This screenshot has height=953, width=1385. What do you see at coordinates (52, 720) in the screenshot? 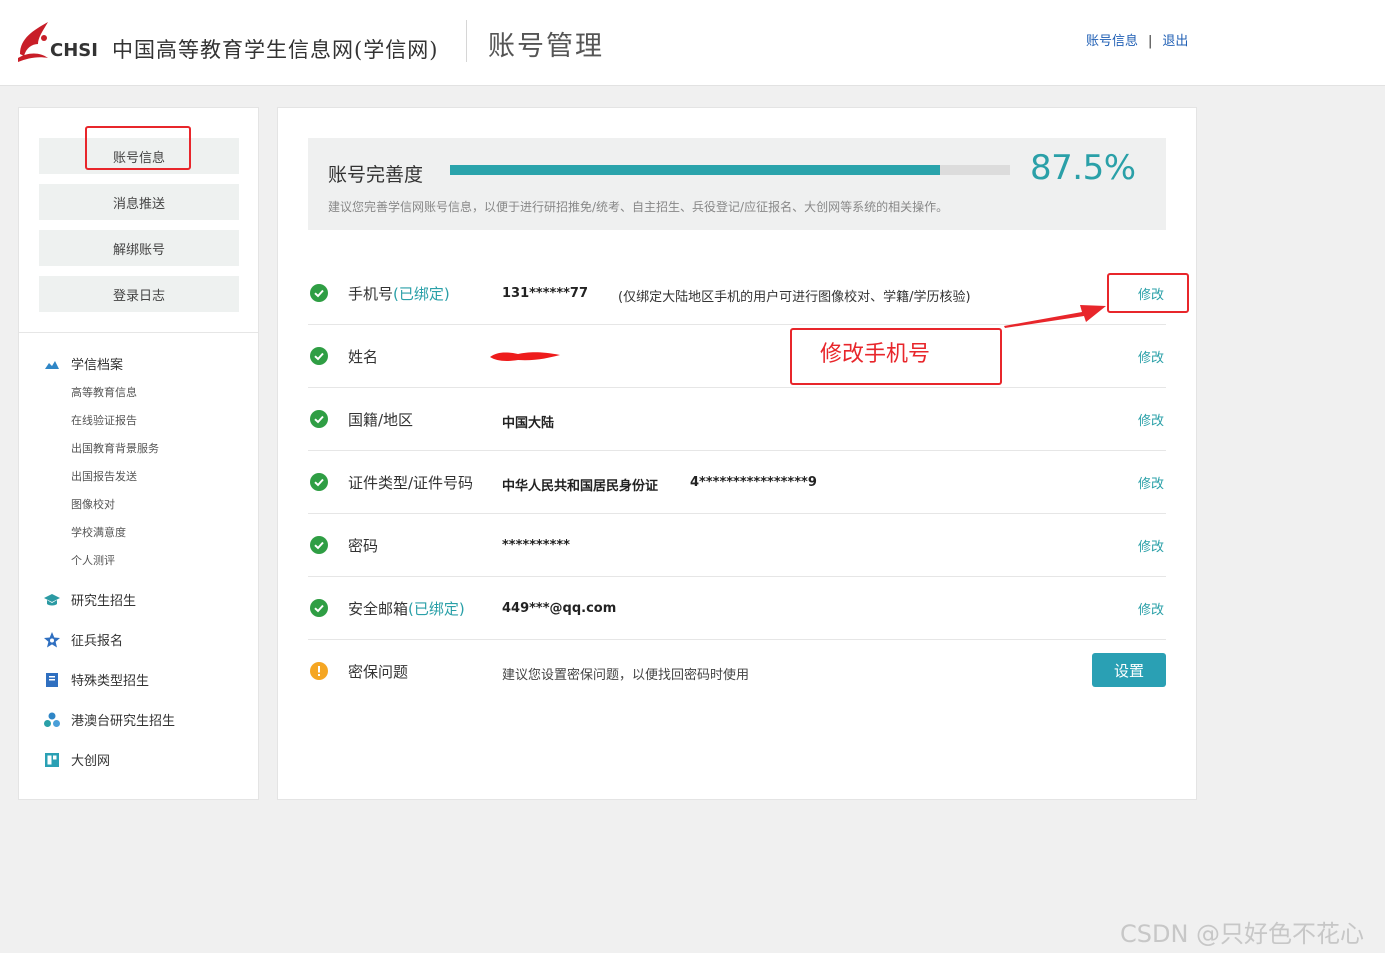
I see `people-icon` at bounding box center [52, 720].